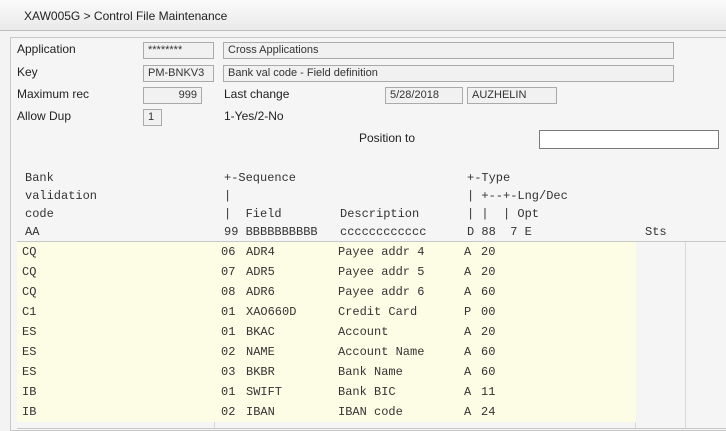 This screenshot has width=726, height=431. I want to click on row-description: Payee addr 4, so click(381, 252).